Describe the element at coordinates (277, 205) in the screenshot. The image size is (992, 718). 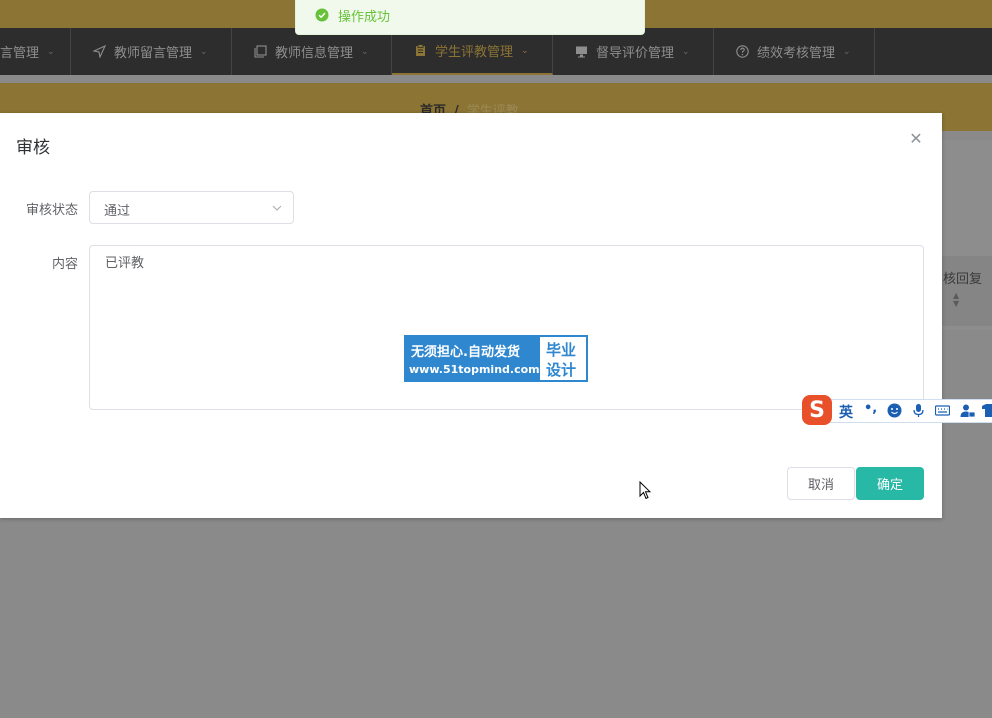
I see `chevron-down-icon` at that location.